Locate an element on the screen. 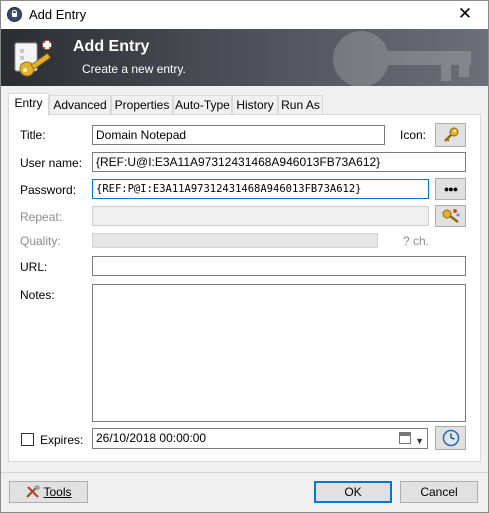  tools-icon is located at coordinates (34, 491).